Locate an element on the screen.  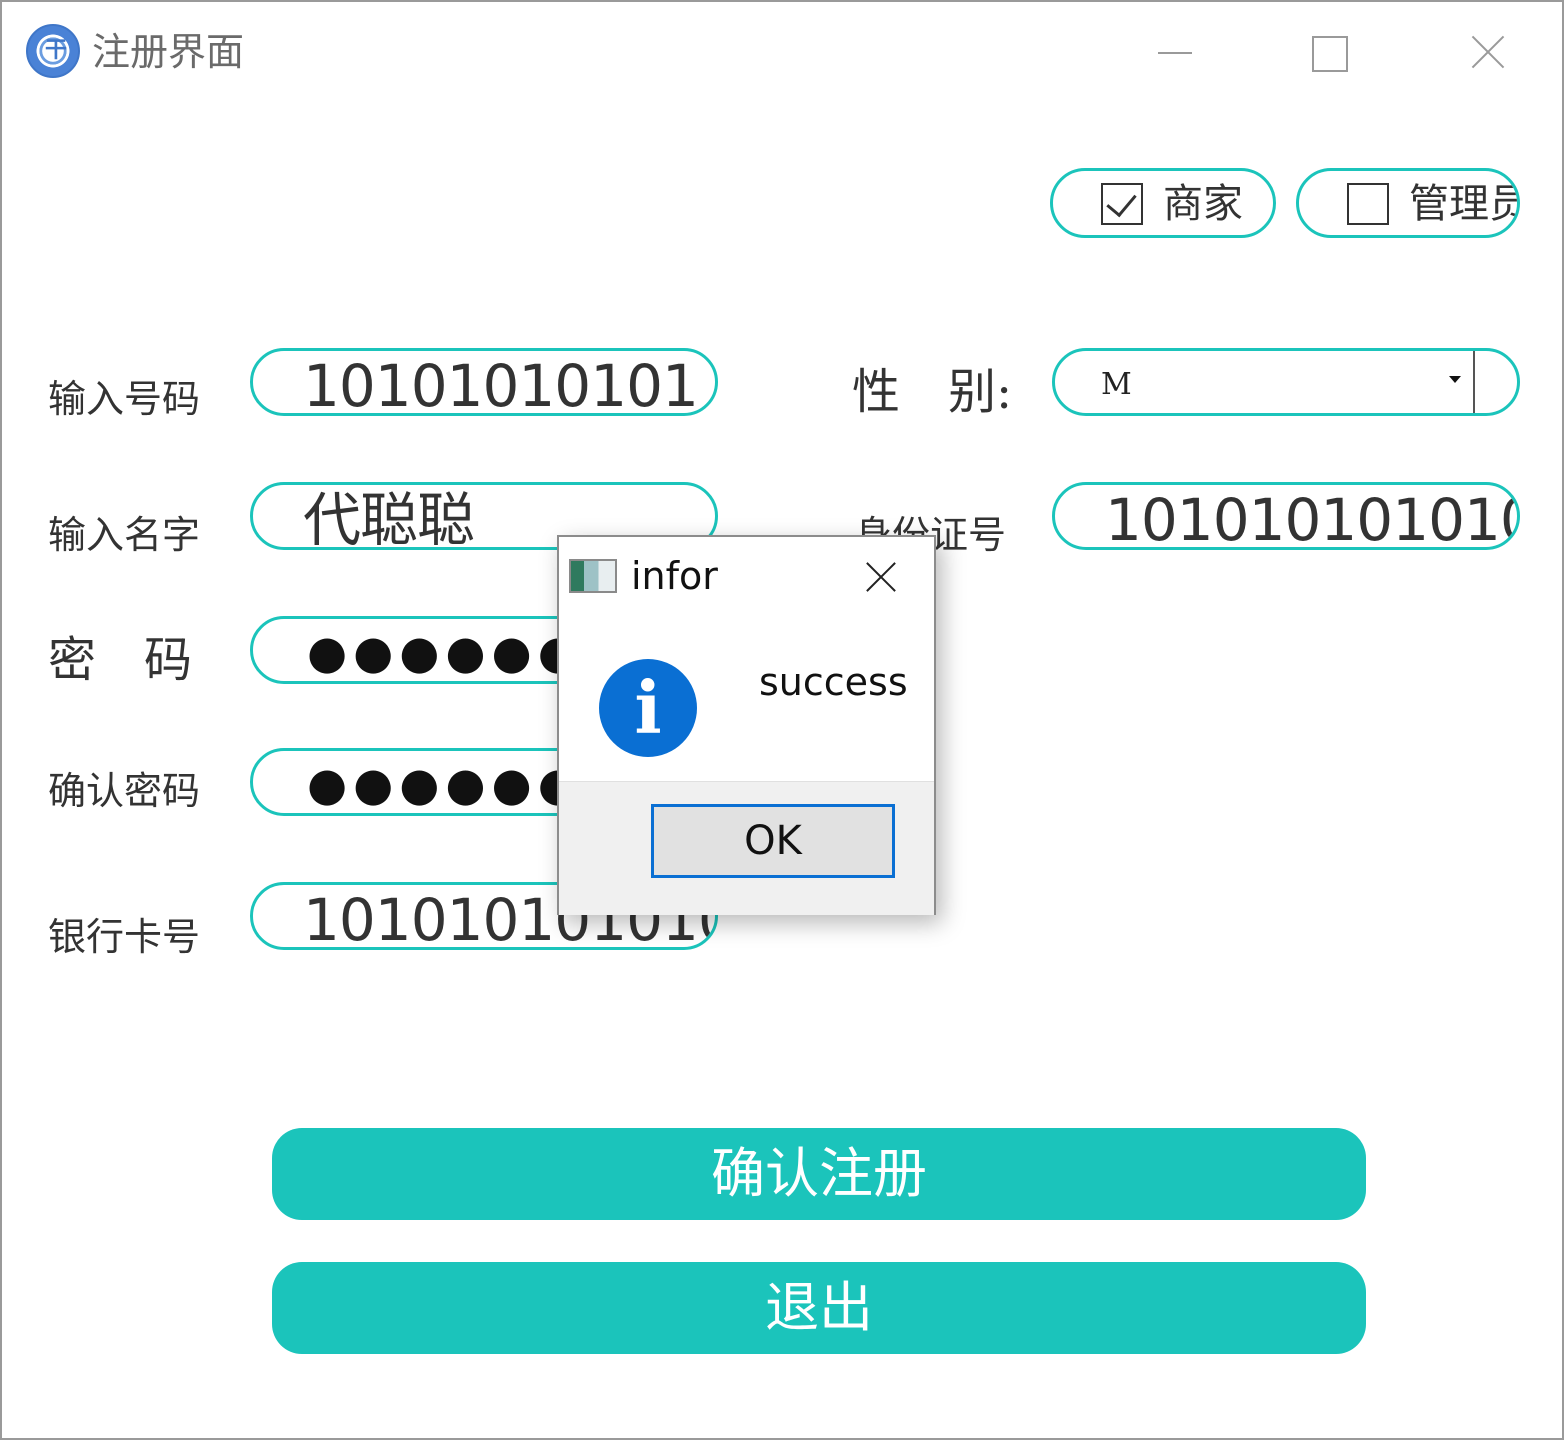
role-admin-toggle: 管理员 is located at coordinates (1408, 203).